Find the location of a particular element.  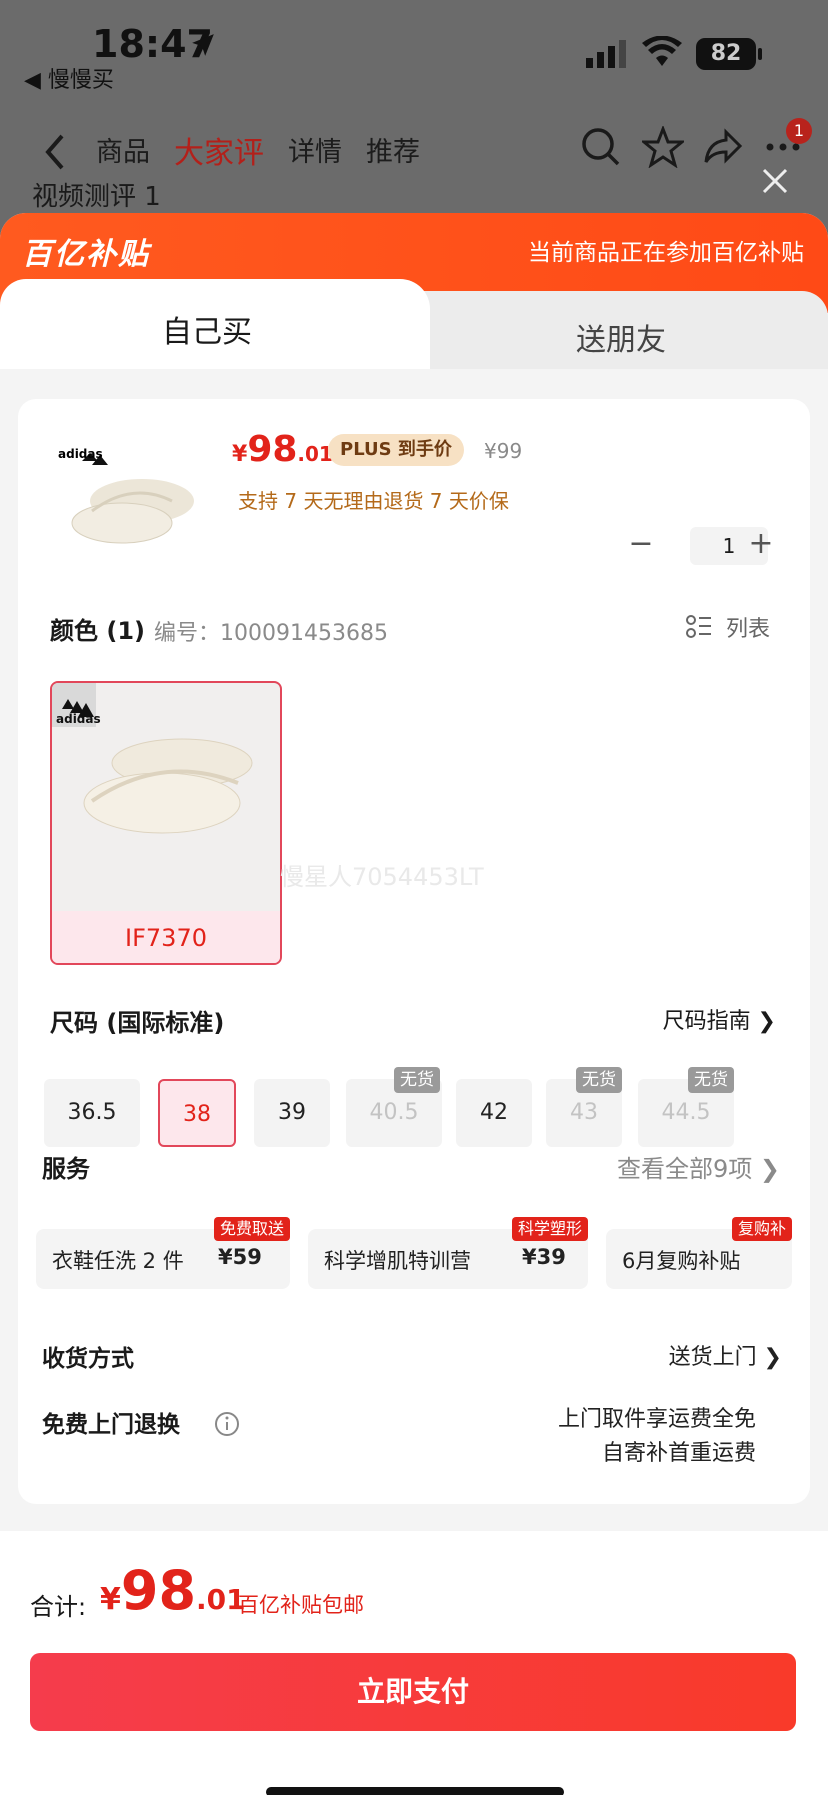

size-section-title: 尺码 (国际标准) is located at coordinates (137, 1023).